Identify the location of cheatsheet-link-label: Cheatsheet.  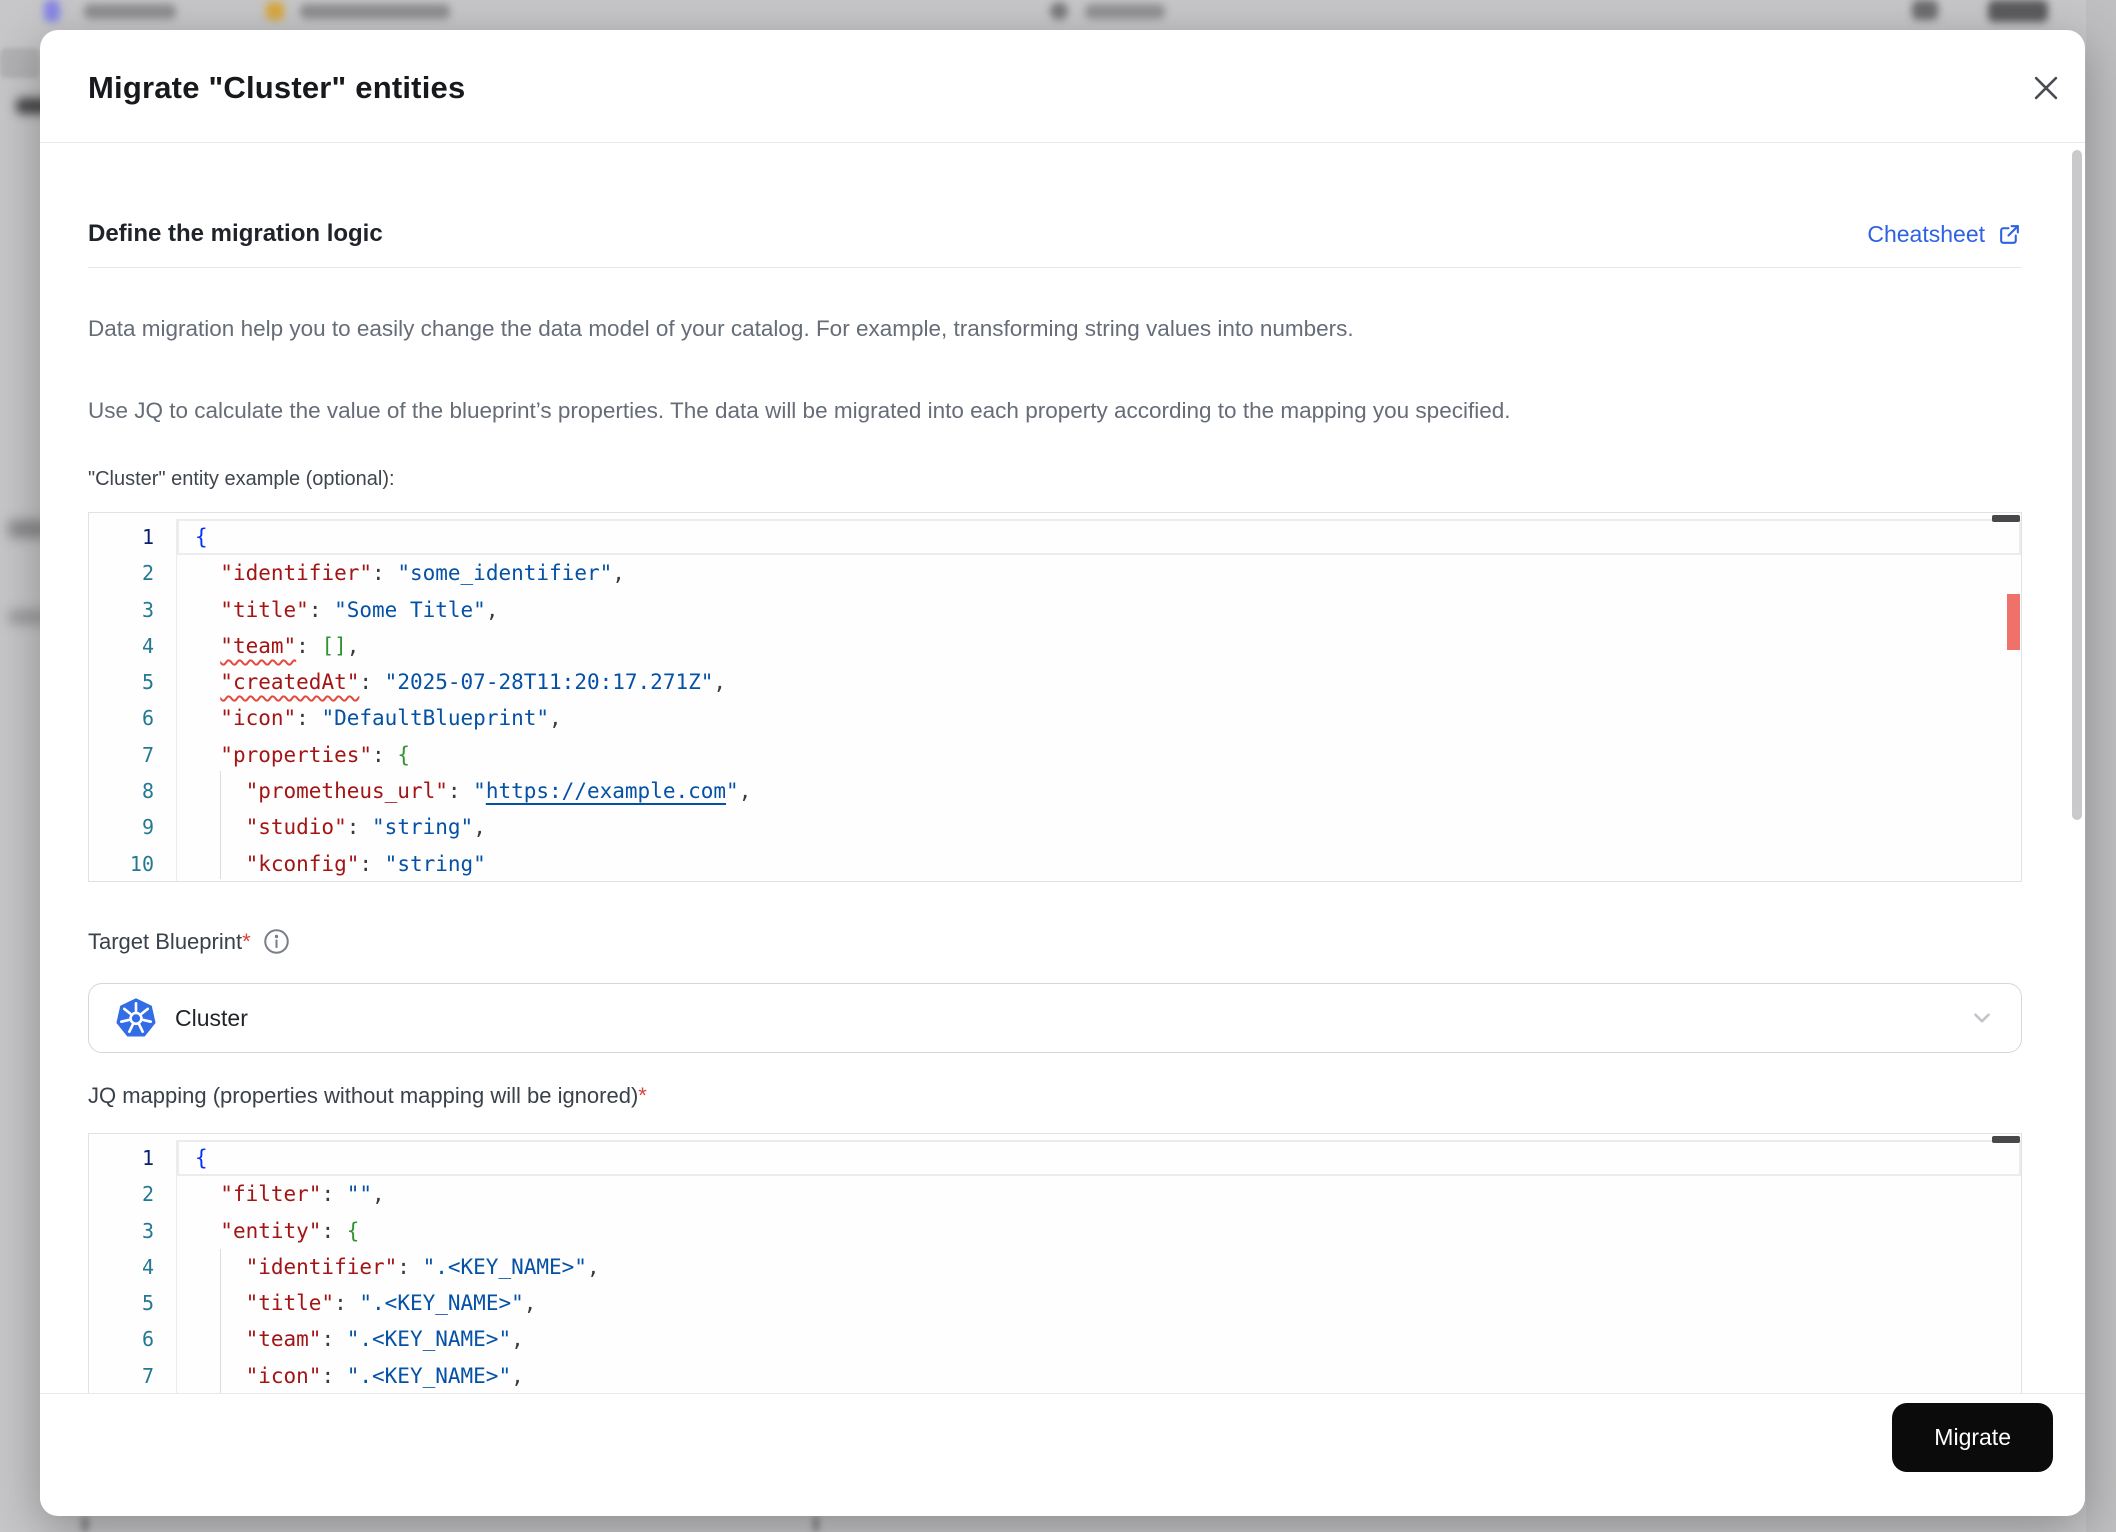
(1926, 233).